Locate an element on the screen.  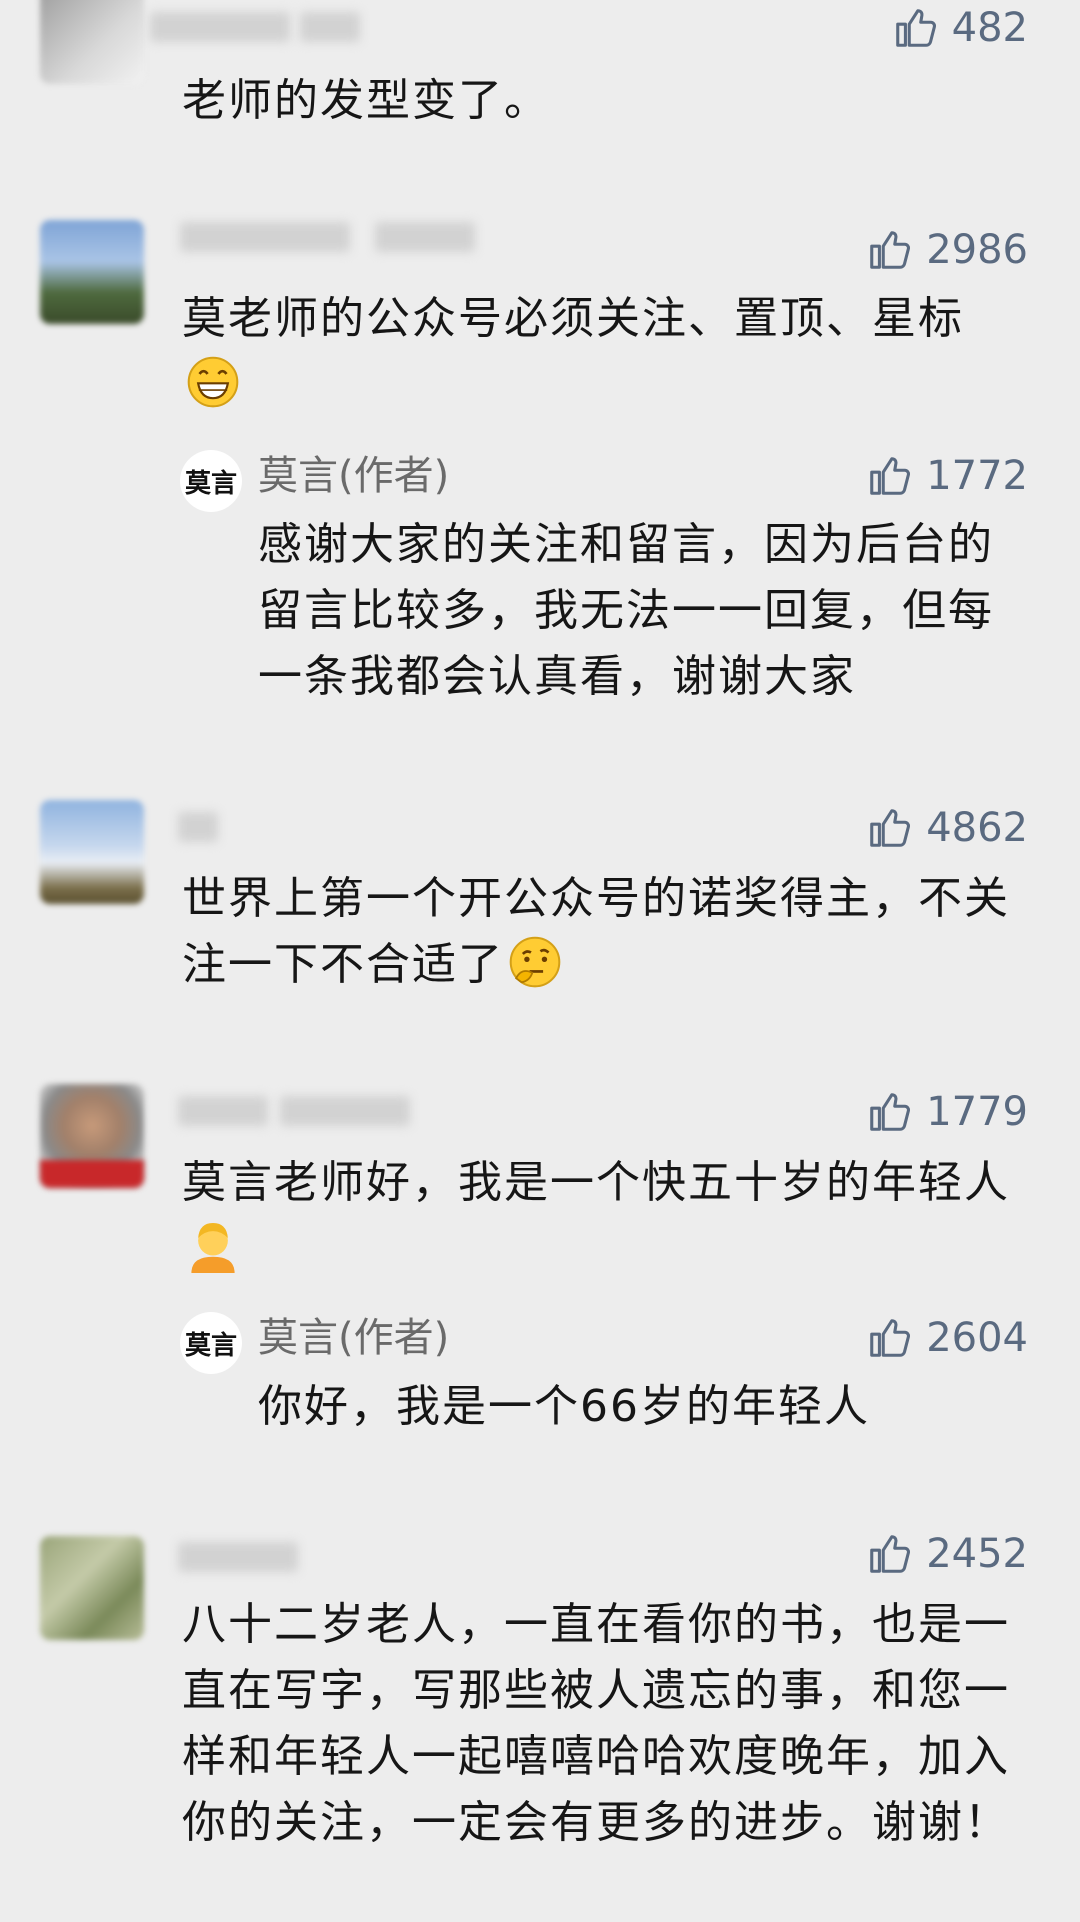
like-button: 2604 is located at coordinates (947, 1338).